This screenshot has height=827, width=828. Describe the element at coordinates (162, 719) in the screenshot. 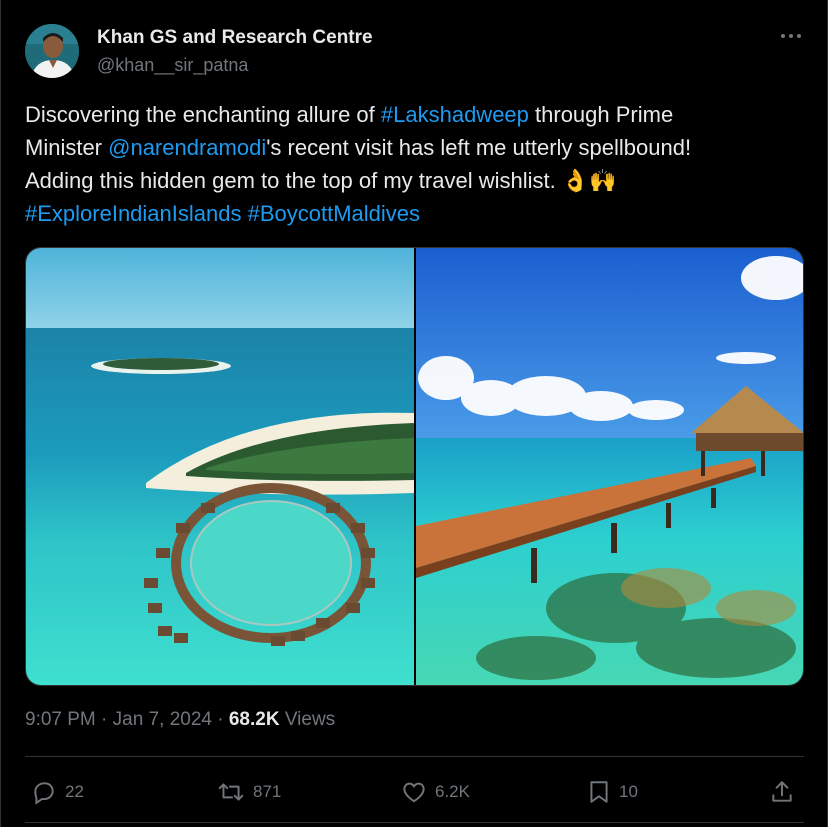

I see `tweet-date: Jan 7, 2024` at that location.